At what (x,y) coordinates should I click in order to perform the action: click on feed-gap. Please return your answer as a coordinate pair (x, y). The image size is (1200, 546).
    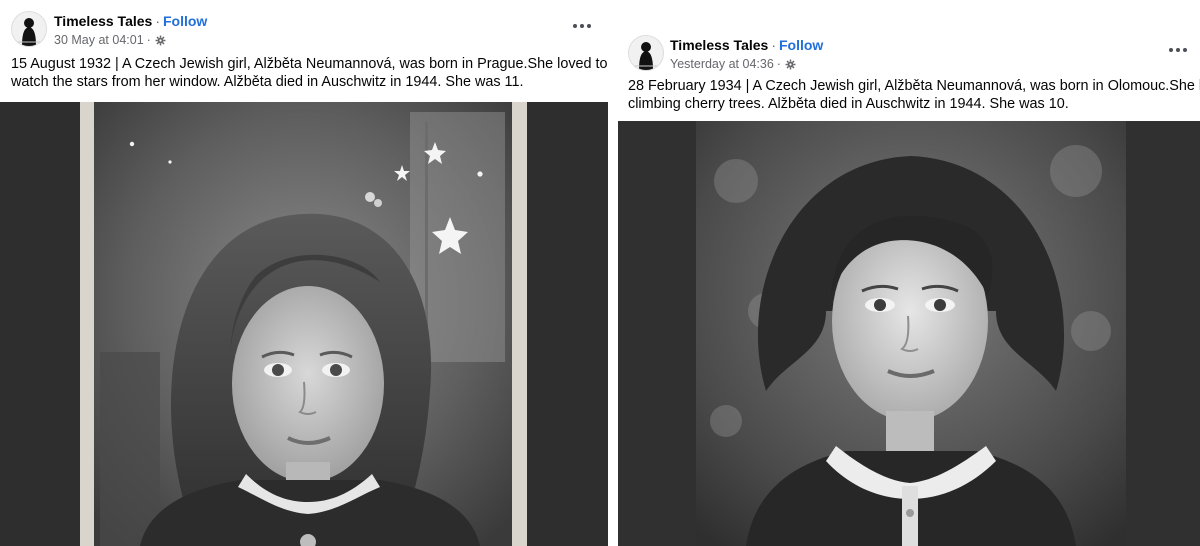
    Looking at the image, I should click on (613, 273).